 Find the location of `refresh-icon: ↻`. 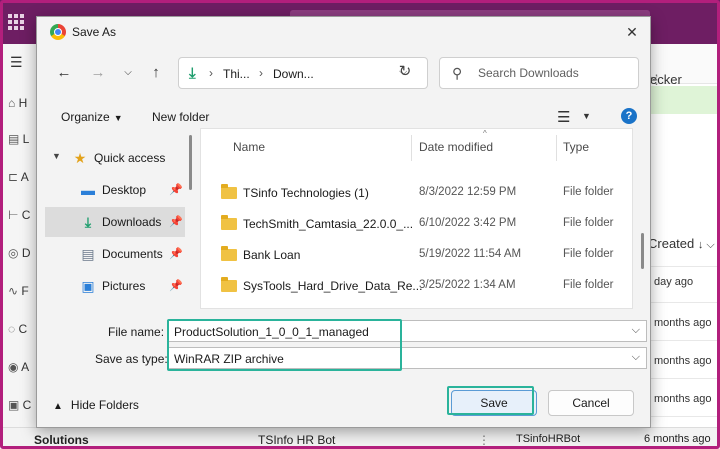

refresh-icon: ↻ is located at coordinates (405, 72).